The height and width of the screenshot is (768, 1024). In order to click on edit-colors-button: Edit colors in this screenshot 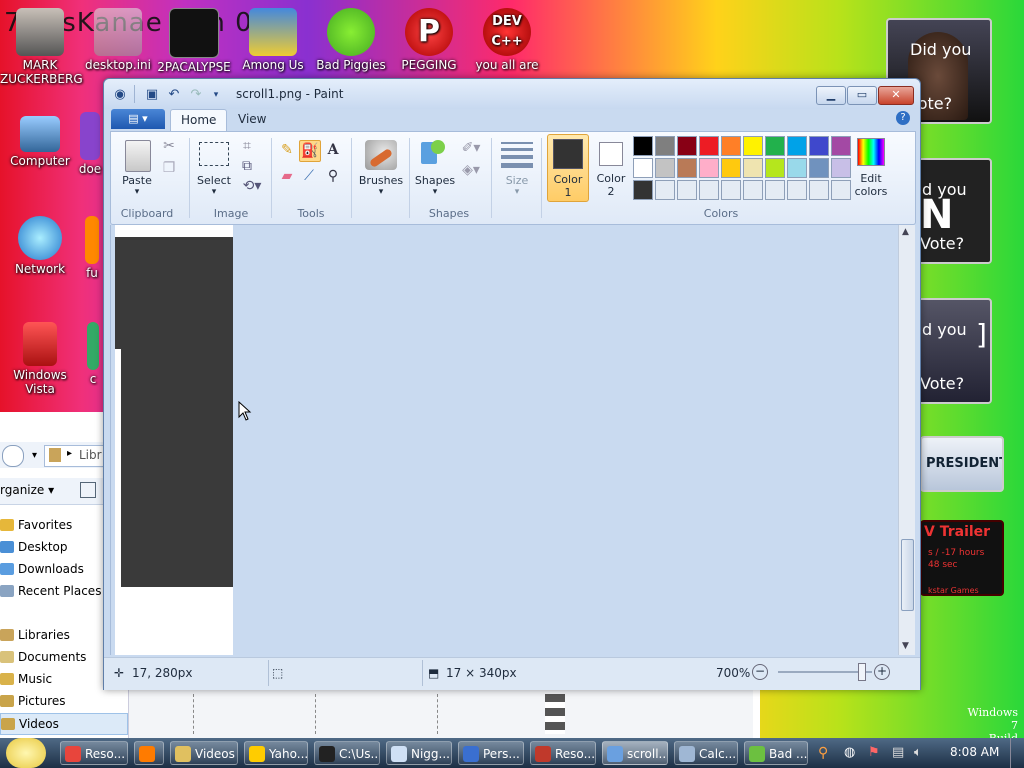, I will do `click(869, 167)`.